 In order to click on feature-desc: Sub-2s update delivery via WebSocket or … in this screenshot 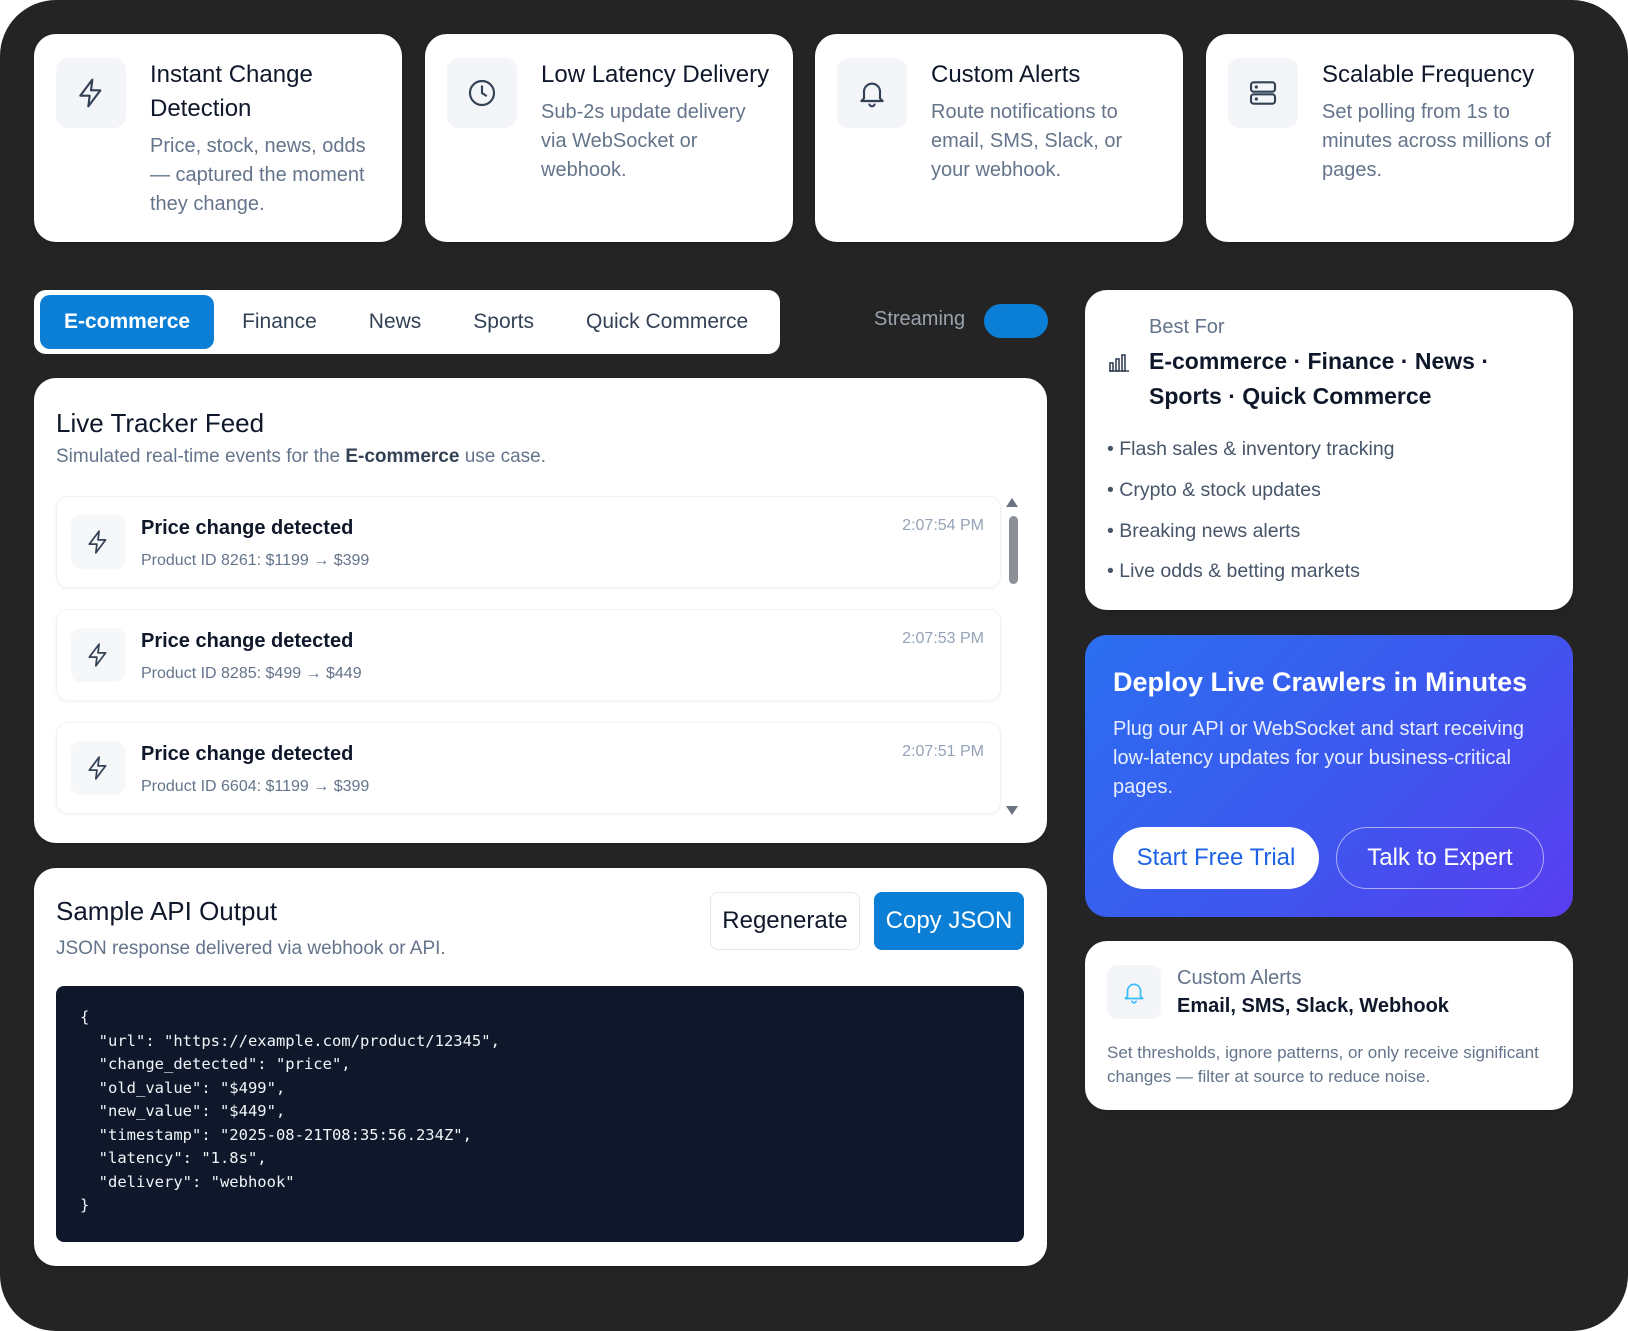, I will do `click(643, 141)`.